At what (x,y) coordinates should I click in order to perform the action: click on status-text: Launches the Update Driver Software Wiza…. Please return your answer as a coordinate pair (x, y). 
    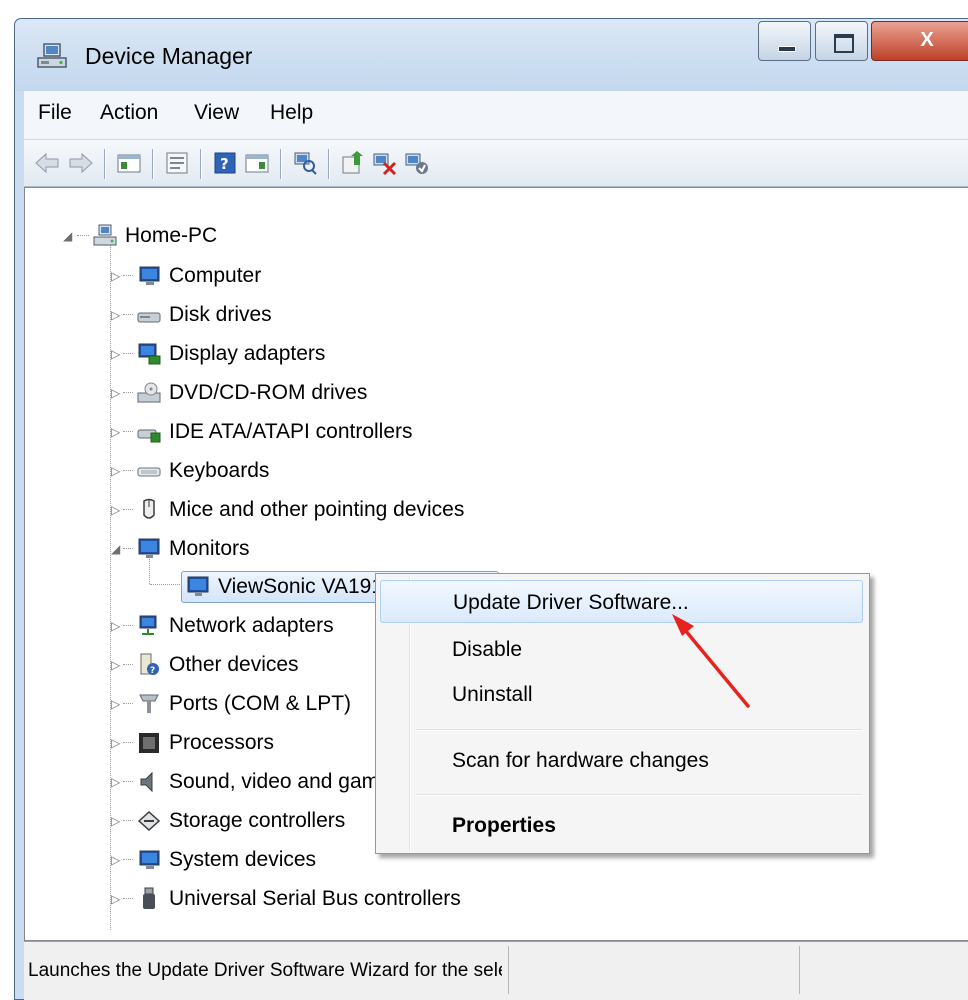
    Looking at the image, I should click on (265, 970).